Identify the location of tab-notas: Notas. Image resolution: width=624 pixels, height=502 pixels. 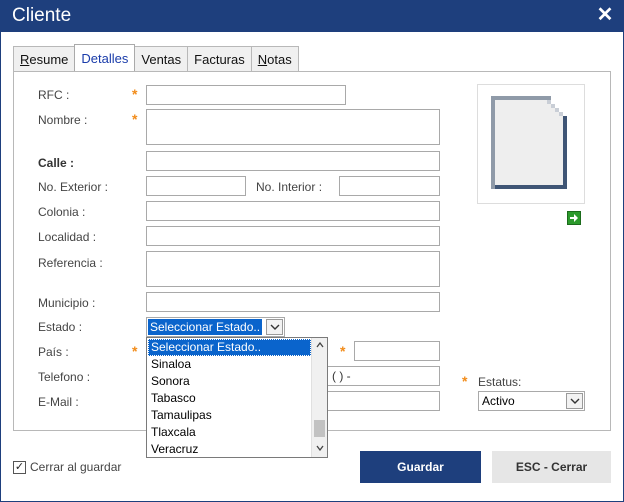
(274, 58).